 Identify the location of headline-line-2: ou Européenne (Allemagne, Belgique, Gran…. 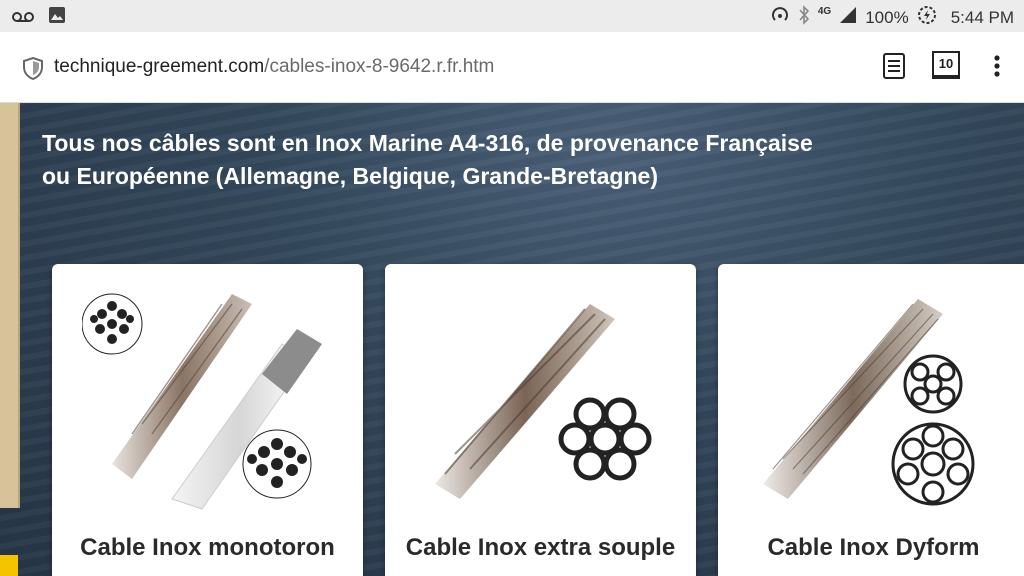
(350, 176).